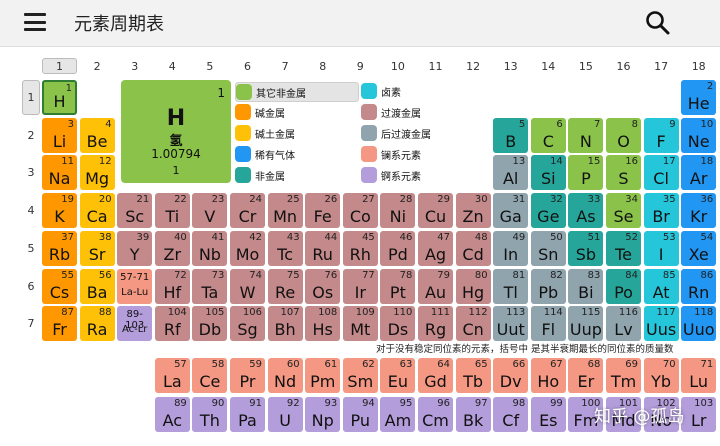 The image size is (720, 446). Describe the element at coordinates (285, 286) in the screenshot. I see `element-cell: 75 Re` at that location.